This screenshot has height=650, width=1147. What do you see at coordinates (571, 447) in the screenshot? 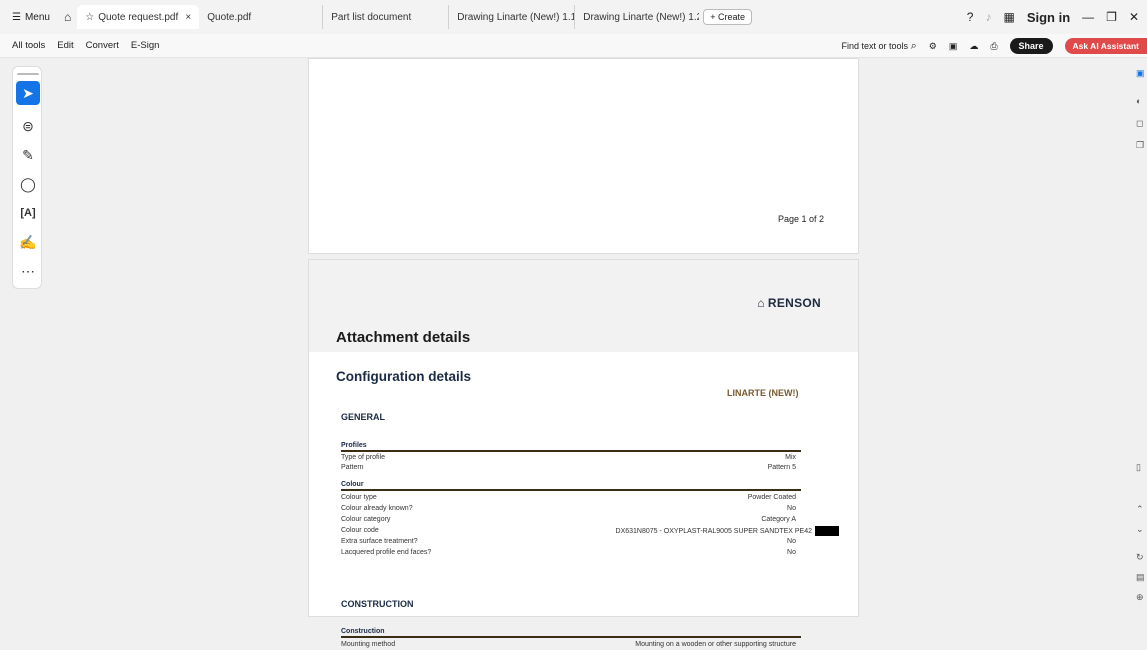
I see `group-profiles: Profiles` at bounding box center [571, 447].